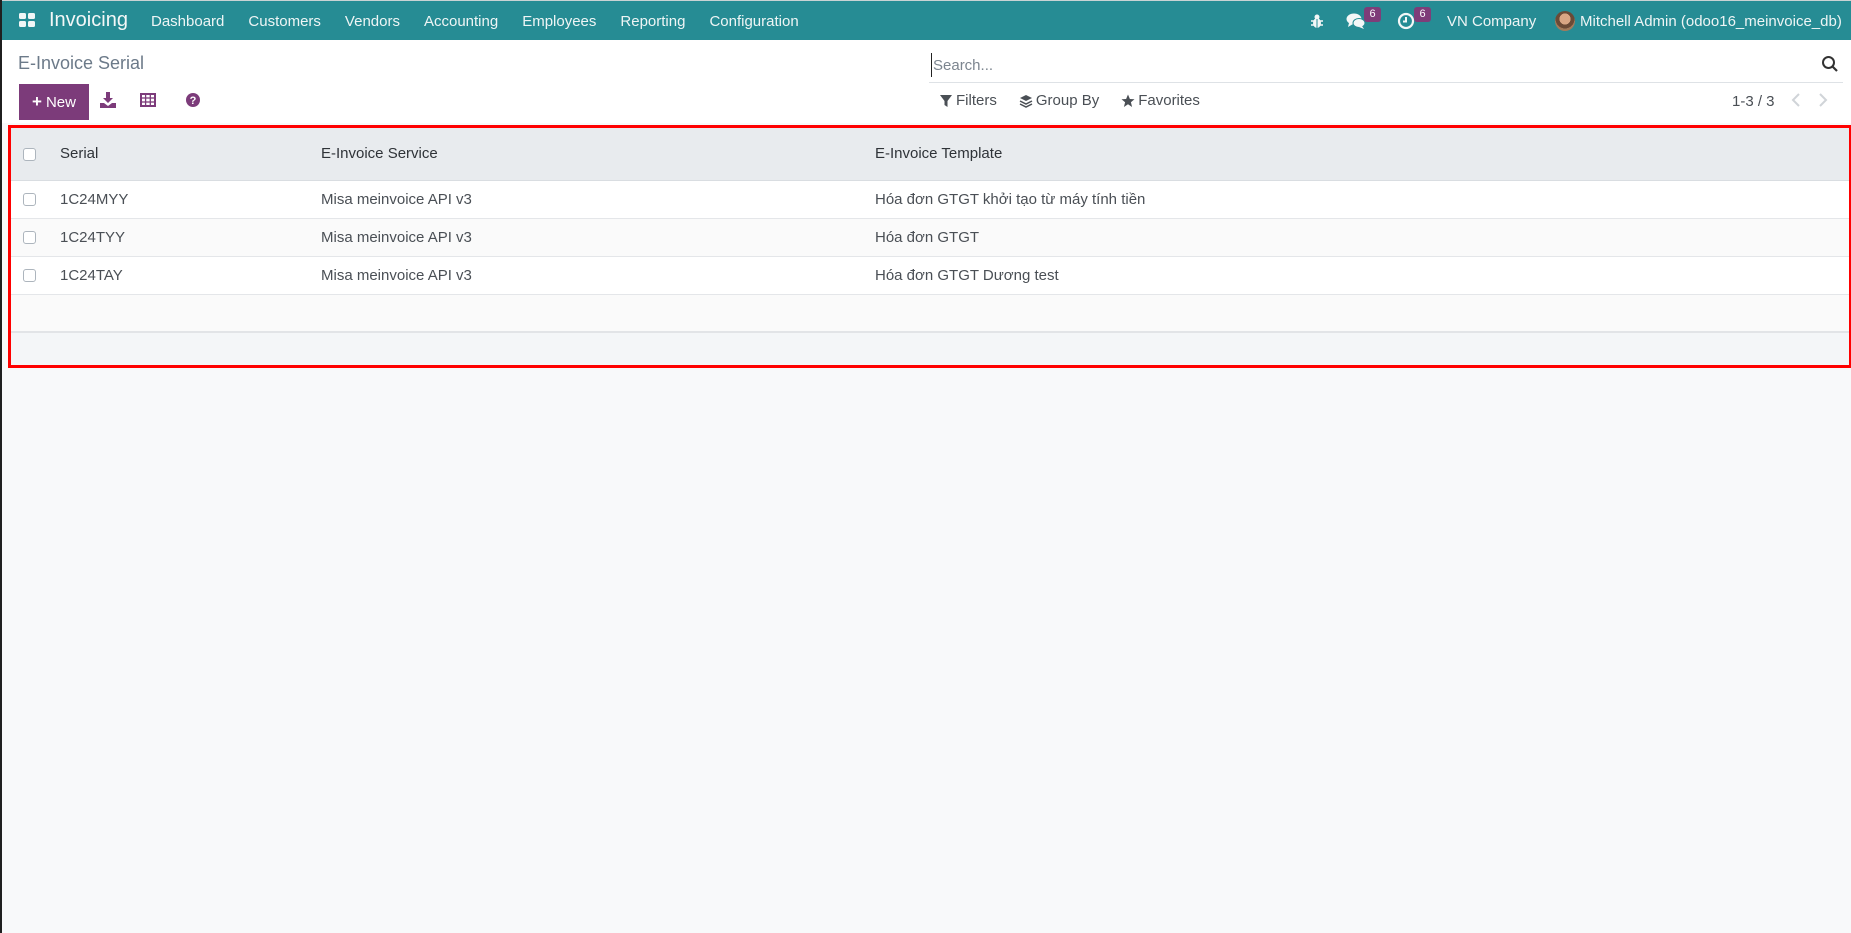  What do you see at coordinates (1128, 100) in the screenshot?
I see `star-icon` at bounding box center [1128, 100].